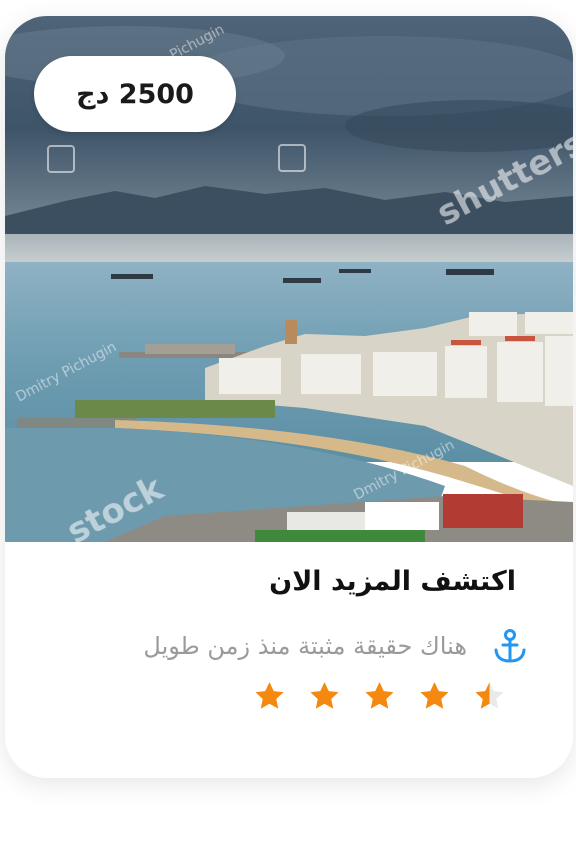 Image resolution: width=576 pixels, height=860 pixels. I want to click on price-label: 2500 دج, so click(135, 94).